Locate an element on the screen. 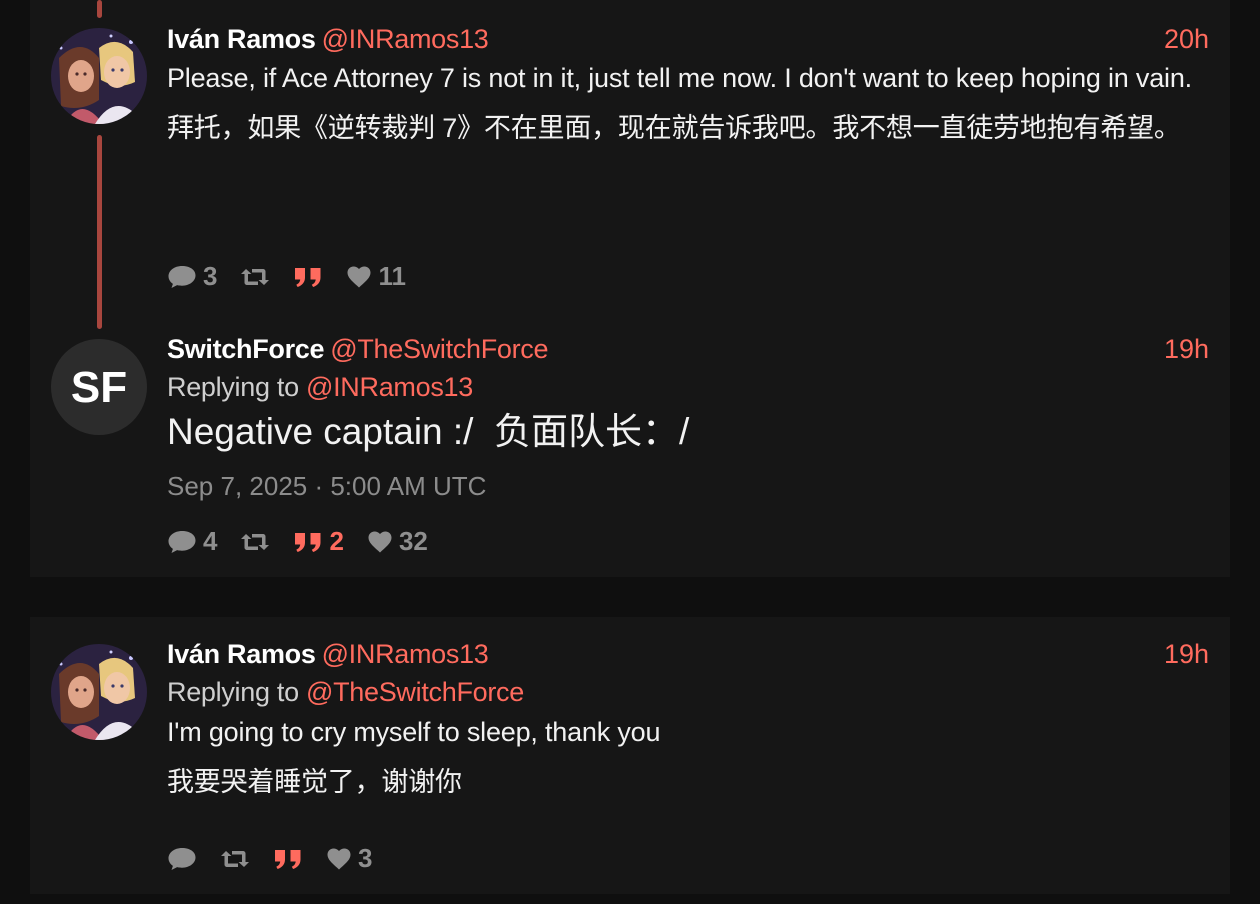 Image resolution: width=1260 pixels, height=904 pixels. avatar-switchforce-image: SF is located at coordinates (99, 387).